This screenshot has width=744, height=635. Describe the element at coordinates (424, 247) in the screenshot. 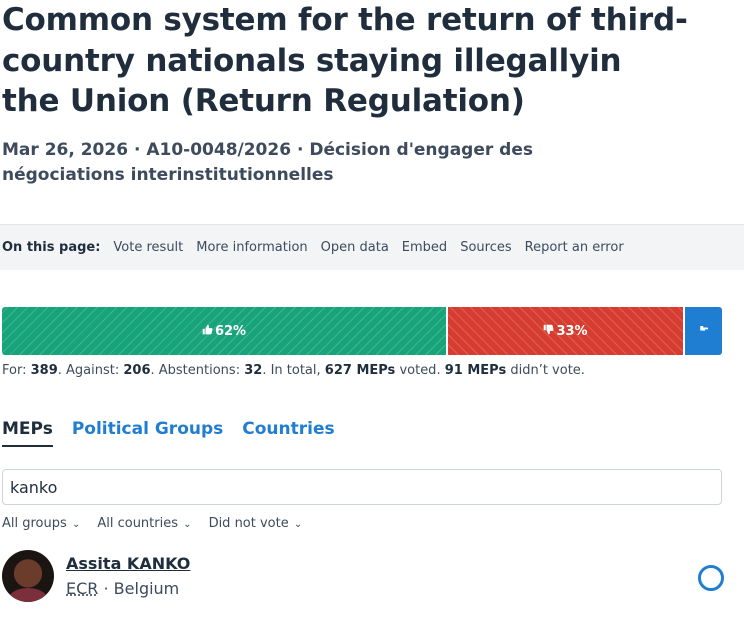

I see `nav-link-embed: Embed` at that location.